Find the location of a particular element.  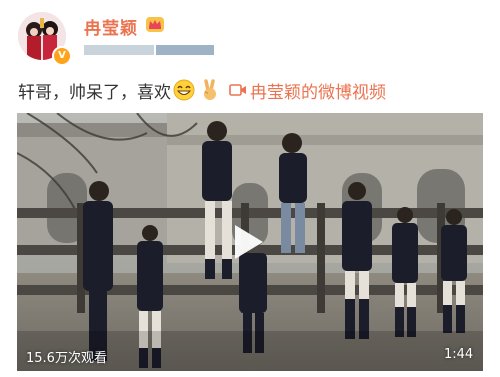

grin-emoji is located at coordinates (184, 90).